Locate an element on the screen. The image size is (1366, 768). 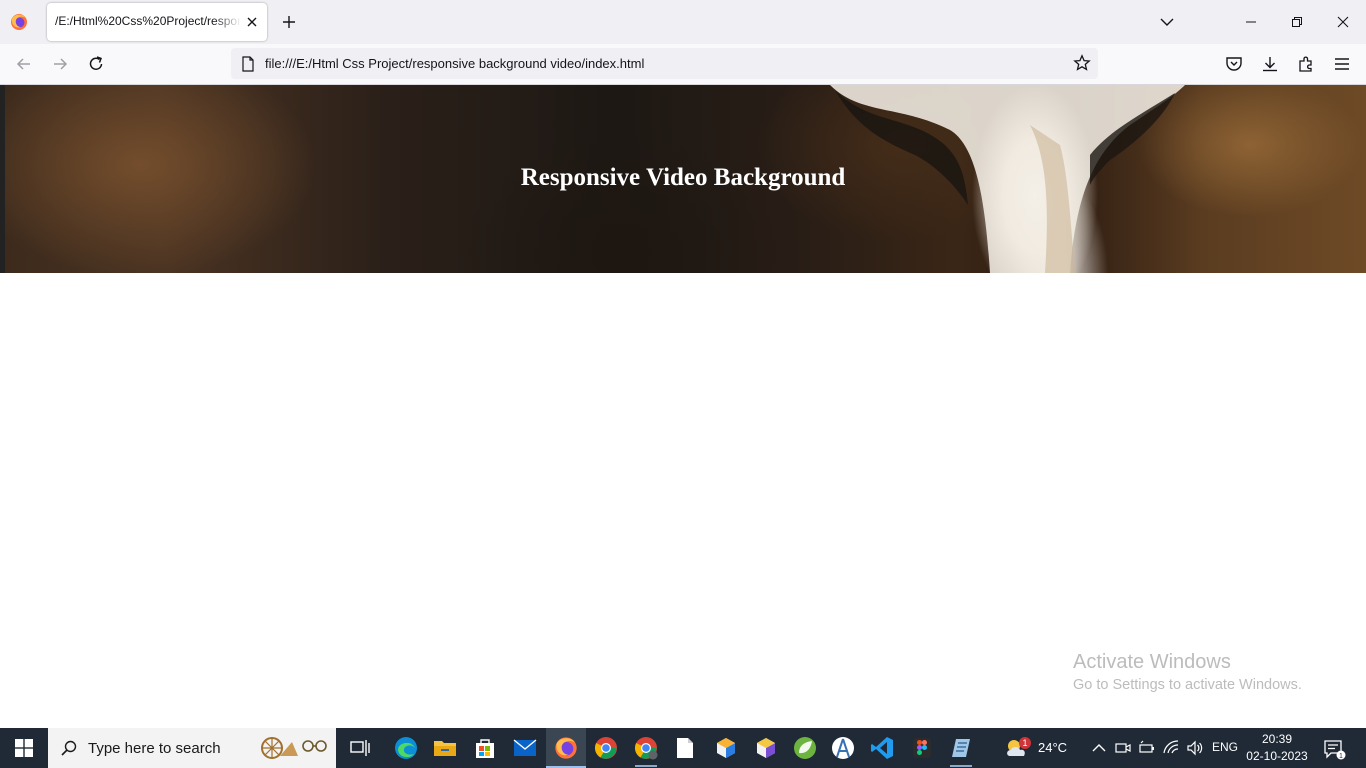
file-explorer-taskbar-button is located at coordinates (445, 748).